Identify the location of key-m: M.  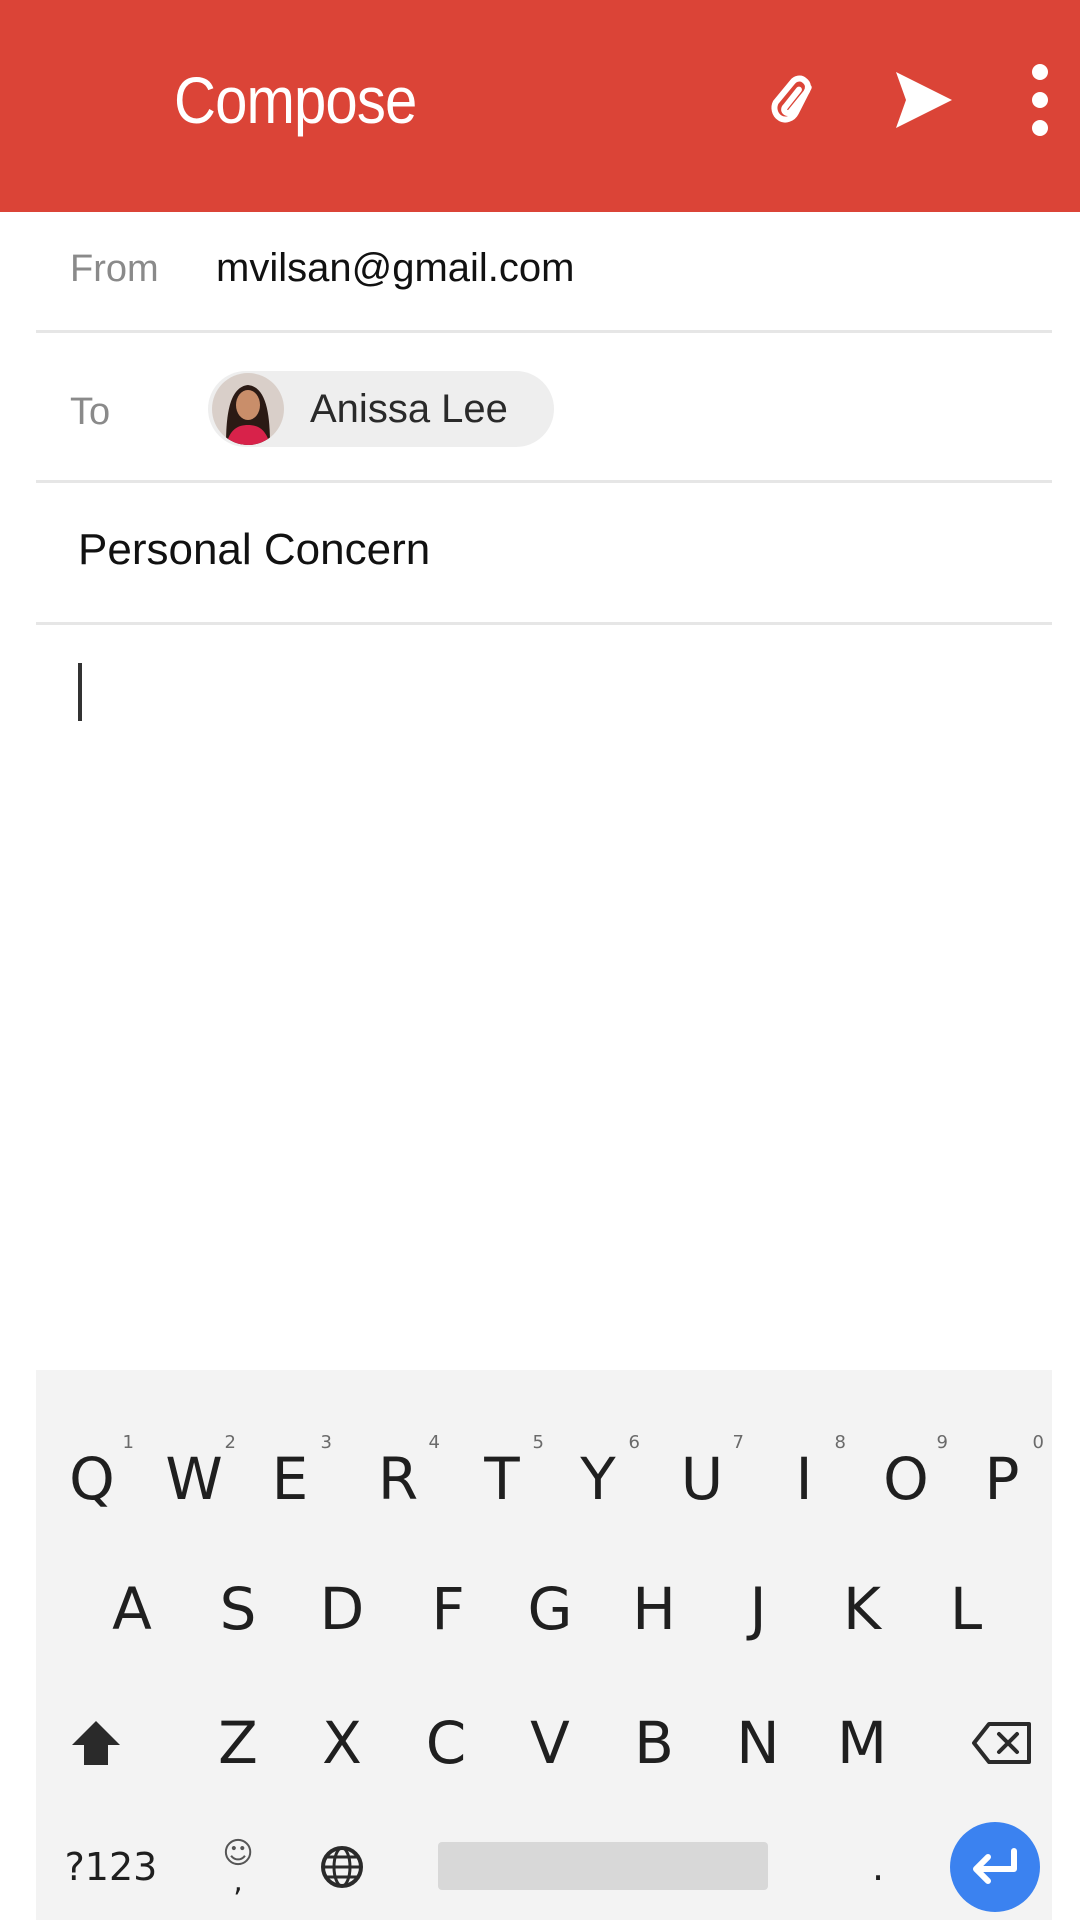
(862, 1743).